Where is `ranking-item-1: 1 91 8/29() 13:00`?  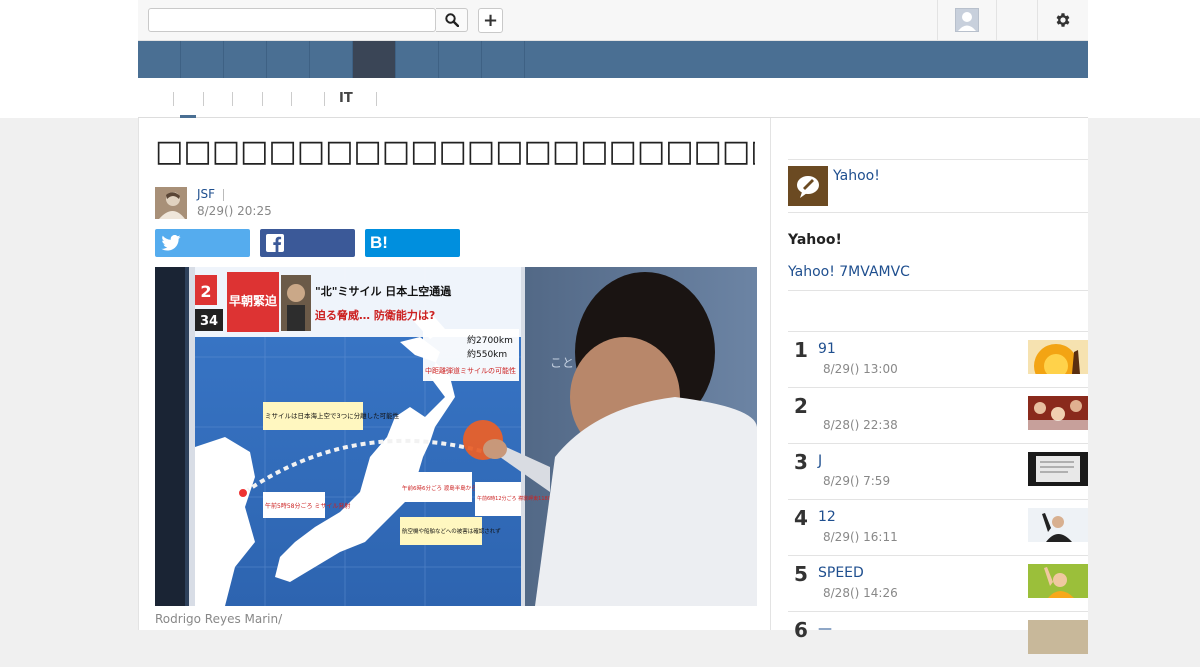
ranking-item-1: 1 91 8/29() 13:00 is located at coordinates (938, 359).